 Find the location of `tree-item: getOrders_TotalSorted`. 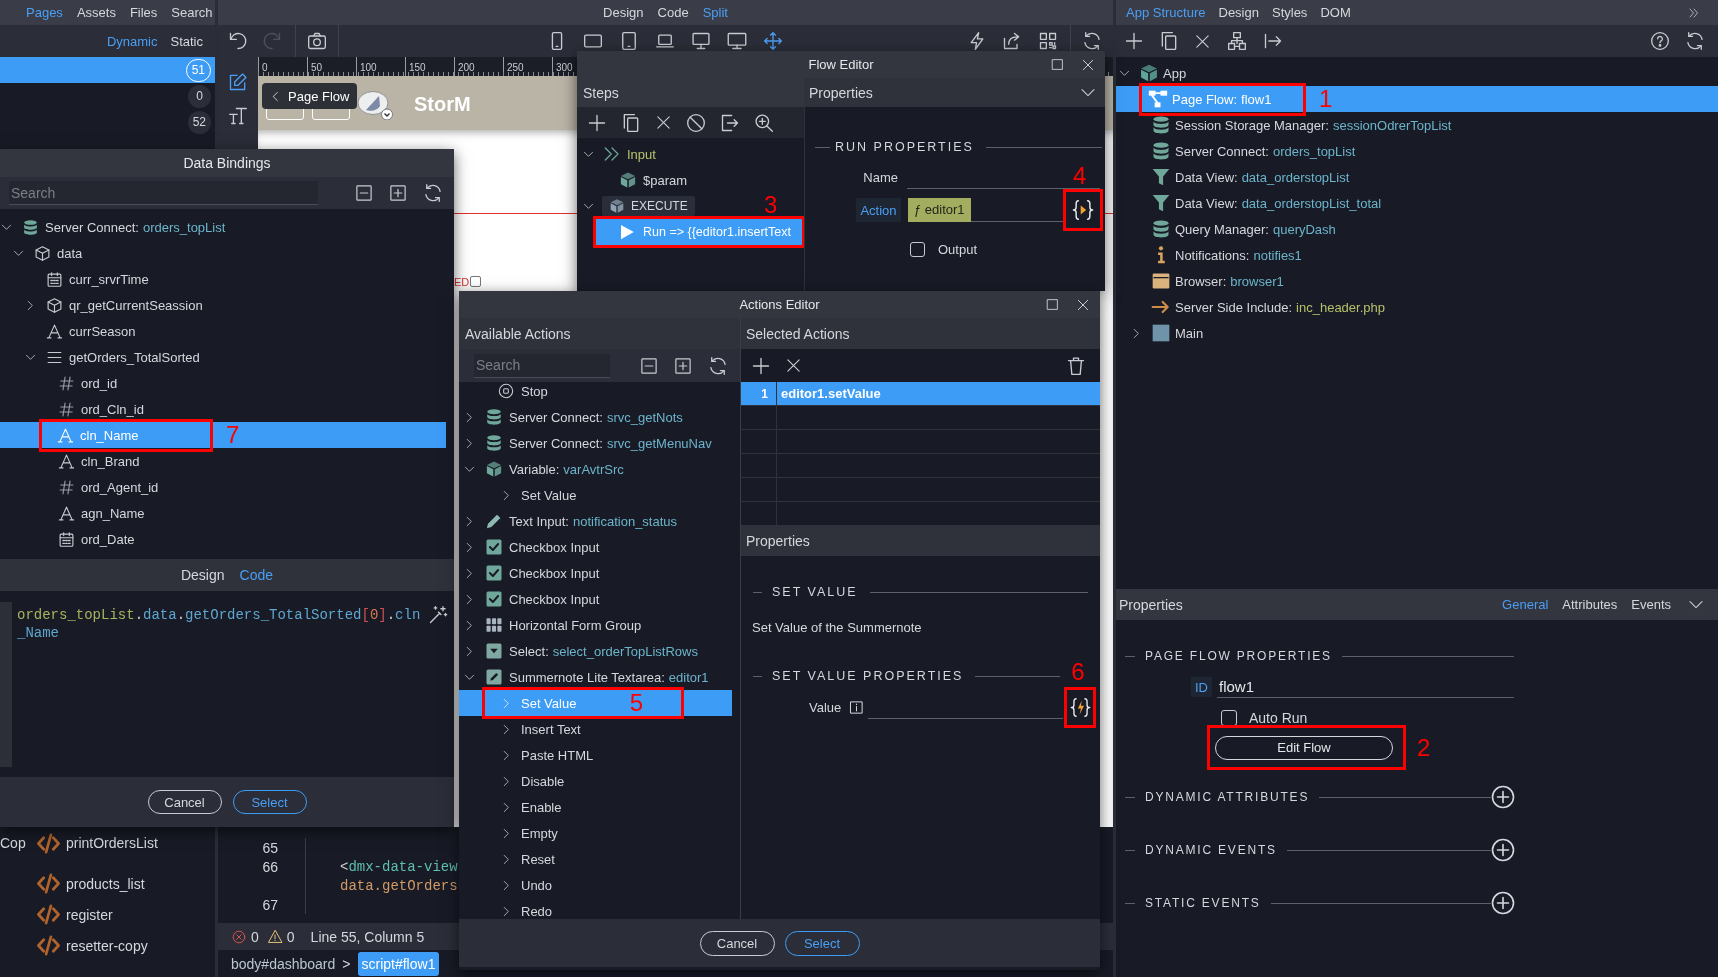

tree-item: getOrders_TotalSorted is located at coordinates (223, 357).